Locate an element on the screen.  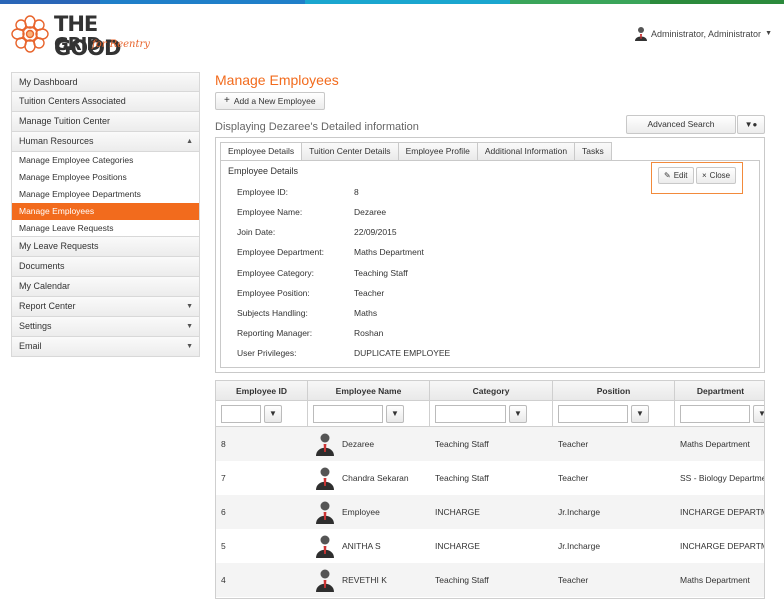
sidebar-item-documents: Documents is located at coordinates (105, 267).